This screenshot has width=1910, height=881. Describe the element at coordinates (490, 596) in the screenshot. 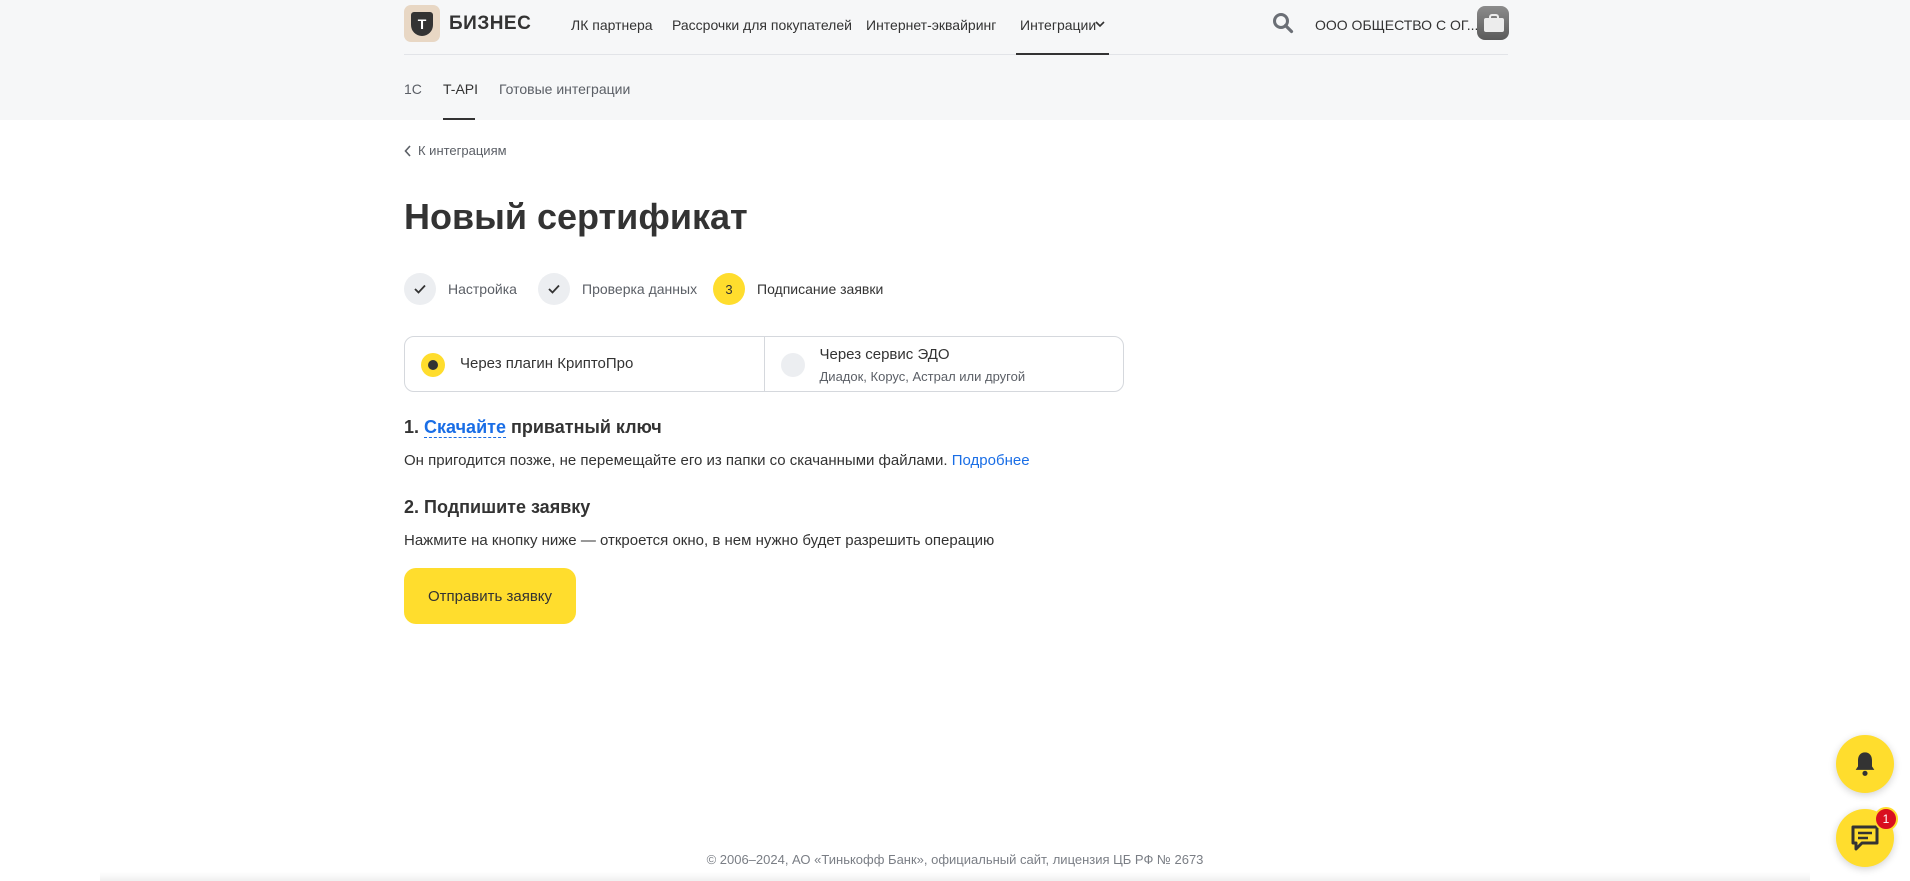

I see `submit-request-button: Отправить заявку` at that location.